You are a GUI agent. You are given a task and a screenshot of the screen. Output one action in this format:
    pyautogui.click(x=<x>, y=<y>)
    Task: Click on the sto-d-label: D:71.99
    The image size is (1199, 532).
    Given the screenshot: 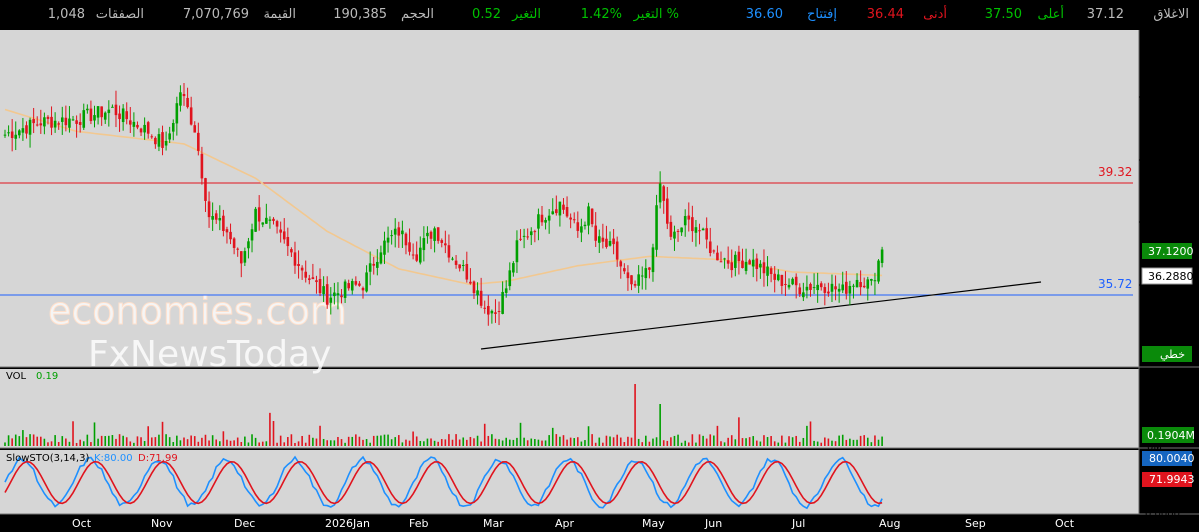 What is the action you would take?
    pyautogui.click(x=158, y=458)
    